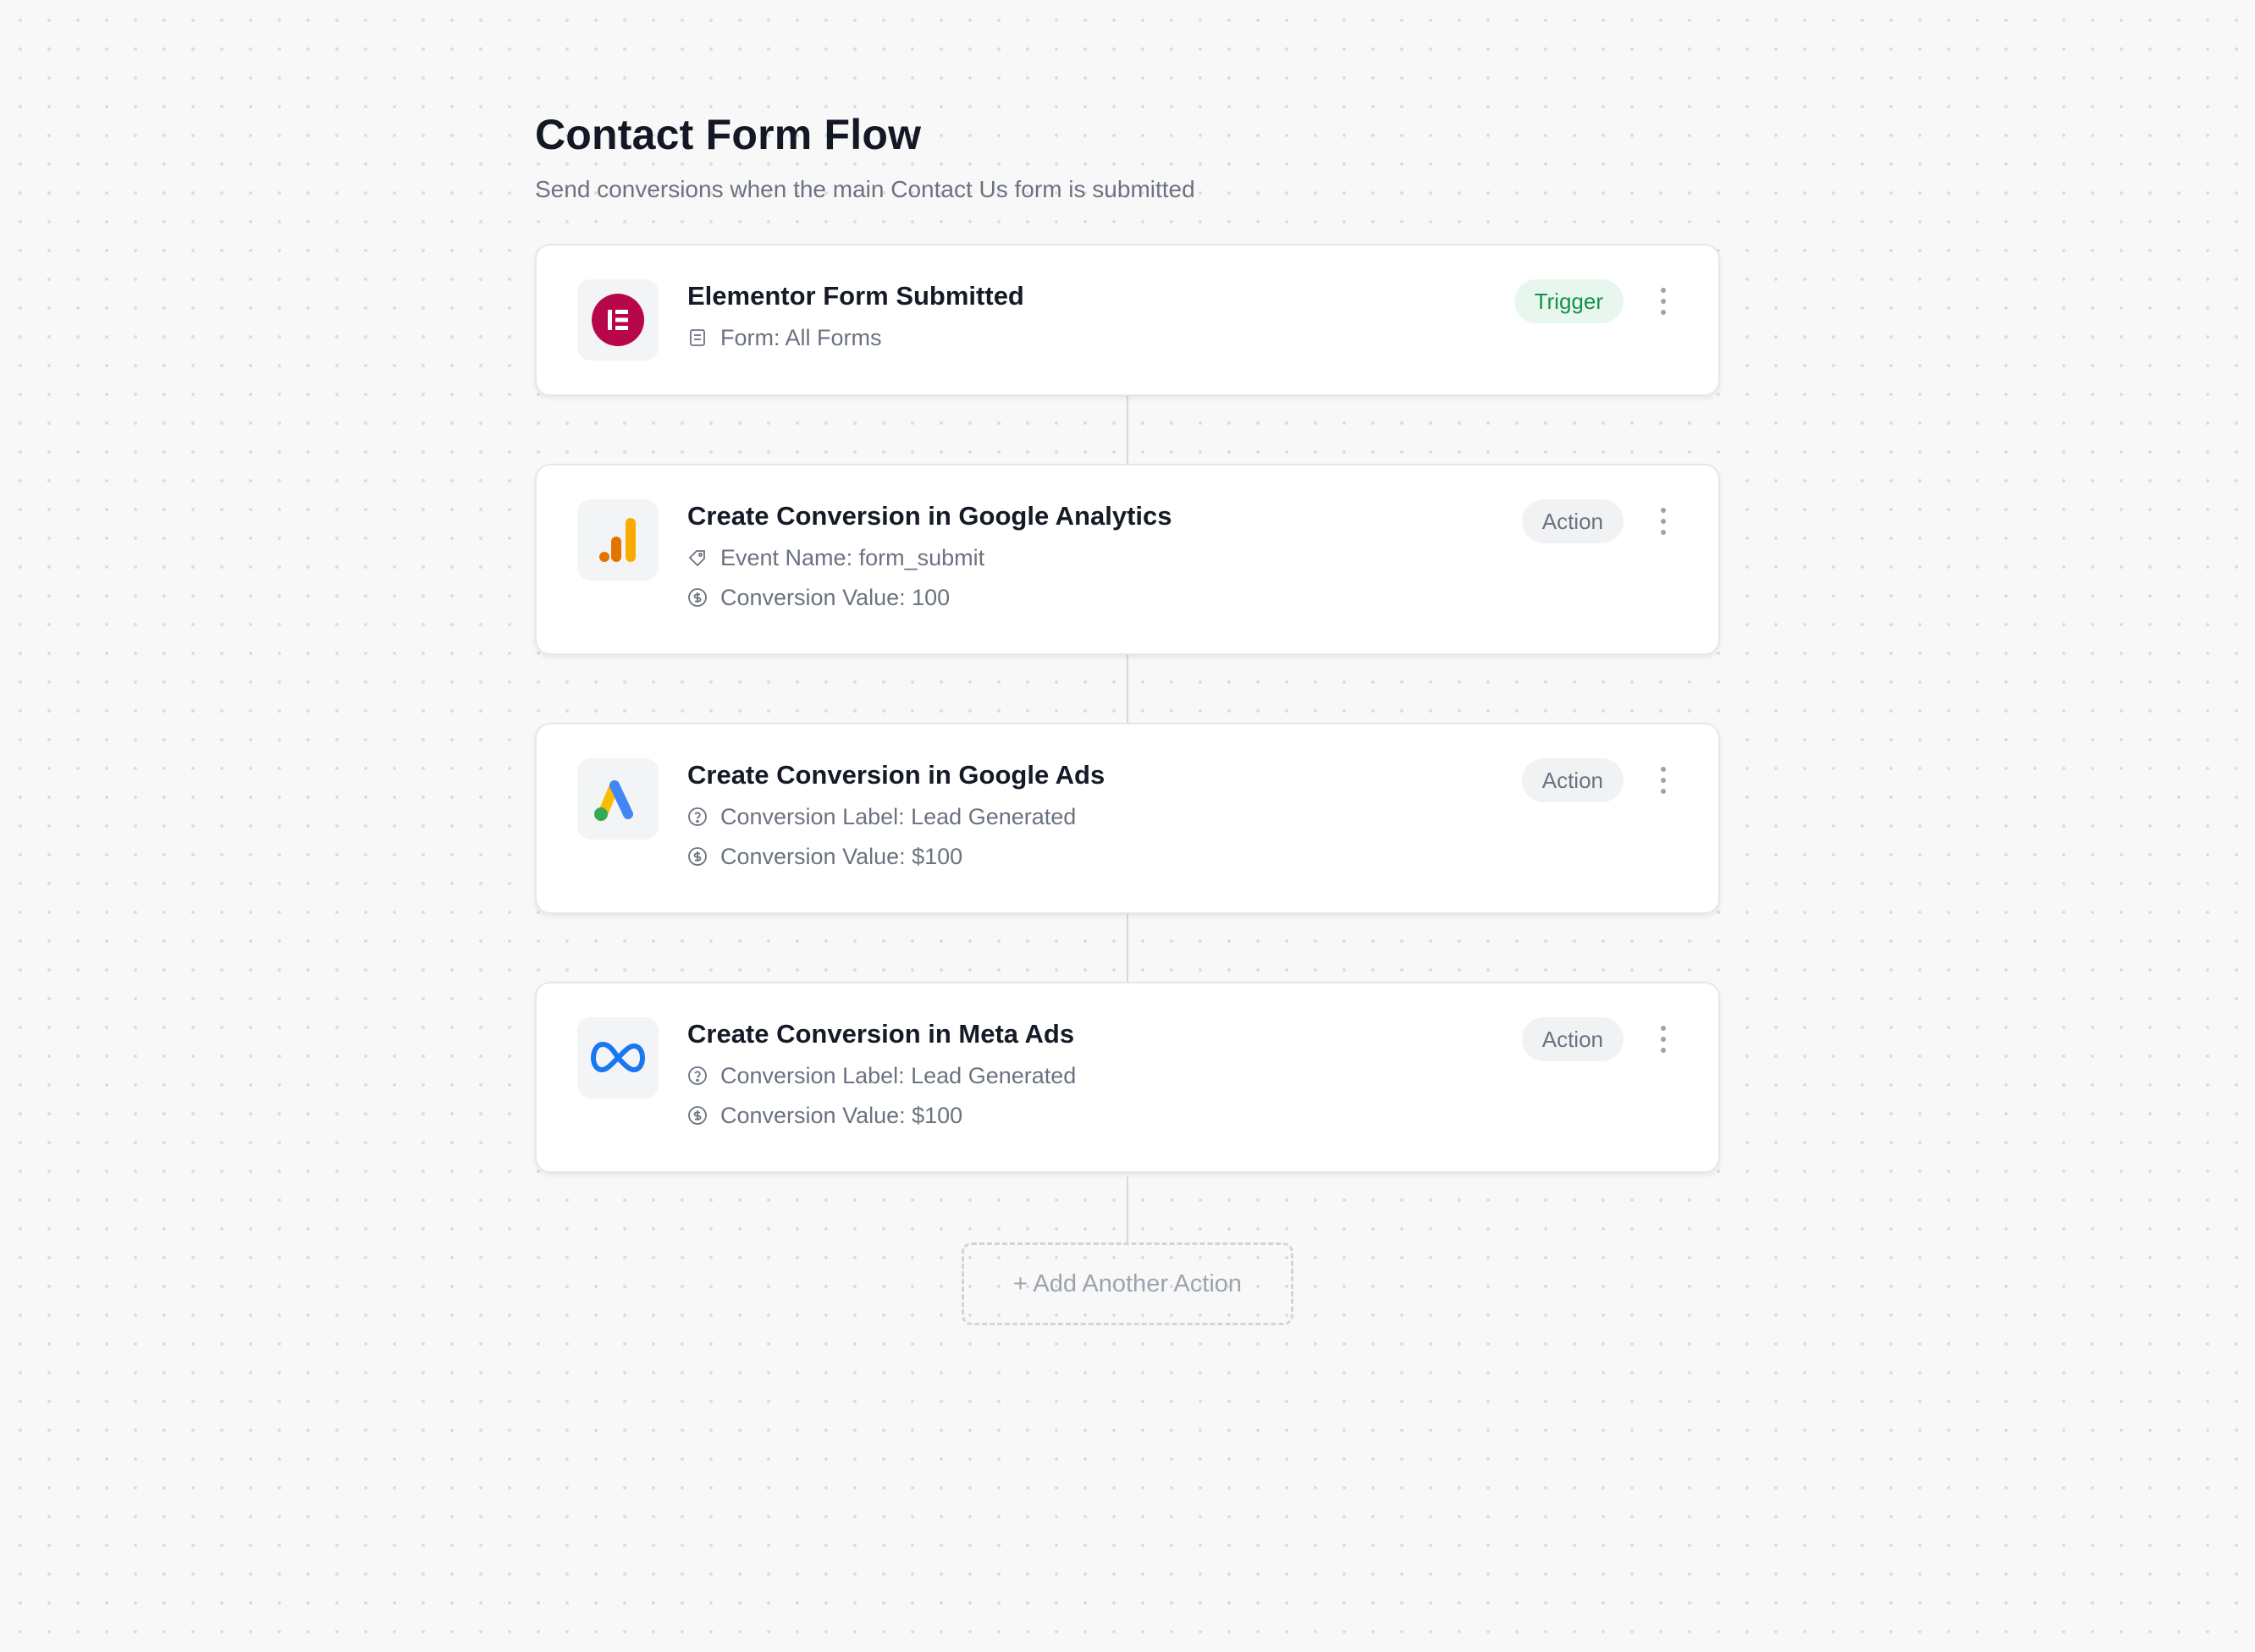 Image resolution: width=2255 pixels, height=1652 pixels. What do you see at coordinates (896, 775) in the screenshot?
I see `step-title: Create Conversion in Google Ads` at bounding box center [896, 775].